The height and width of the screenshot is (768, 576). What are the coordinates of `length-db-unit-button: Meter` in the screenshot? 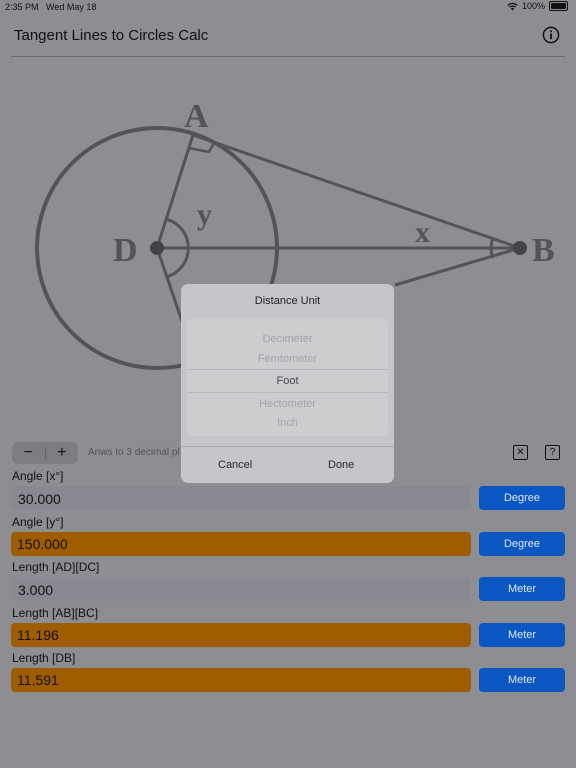 It's located at (522, 680).